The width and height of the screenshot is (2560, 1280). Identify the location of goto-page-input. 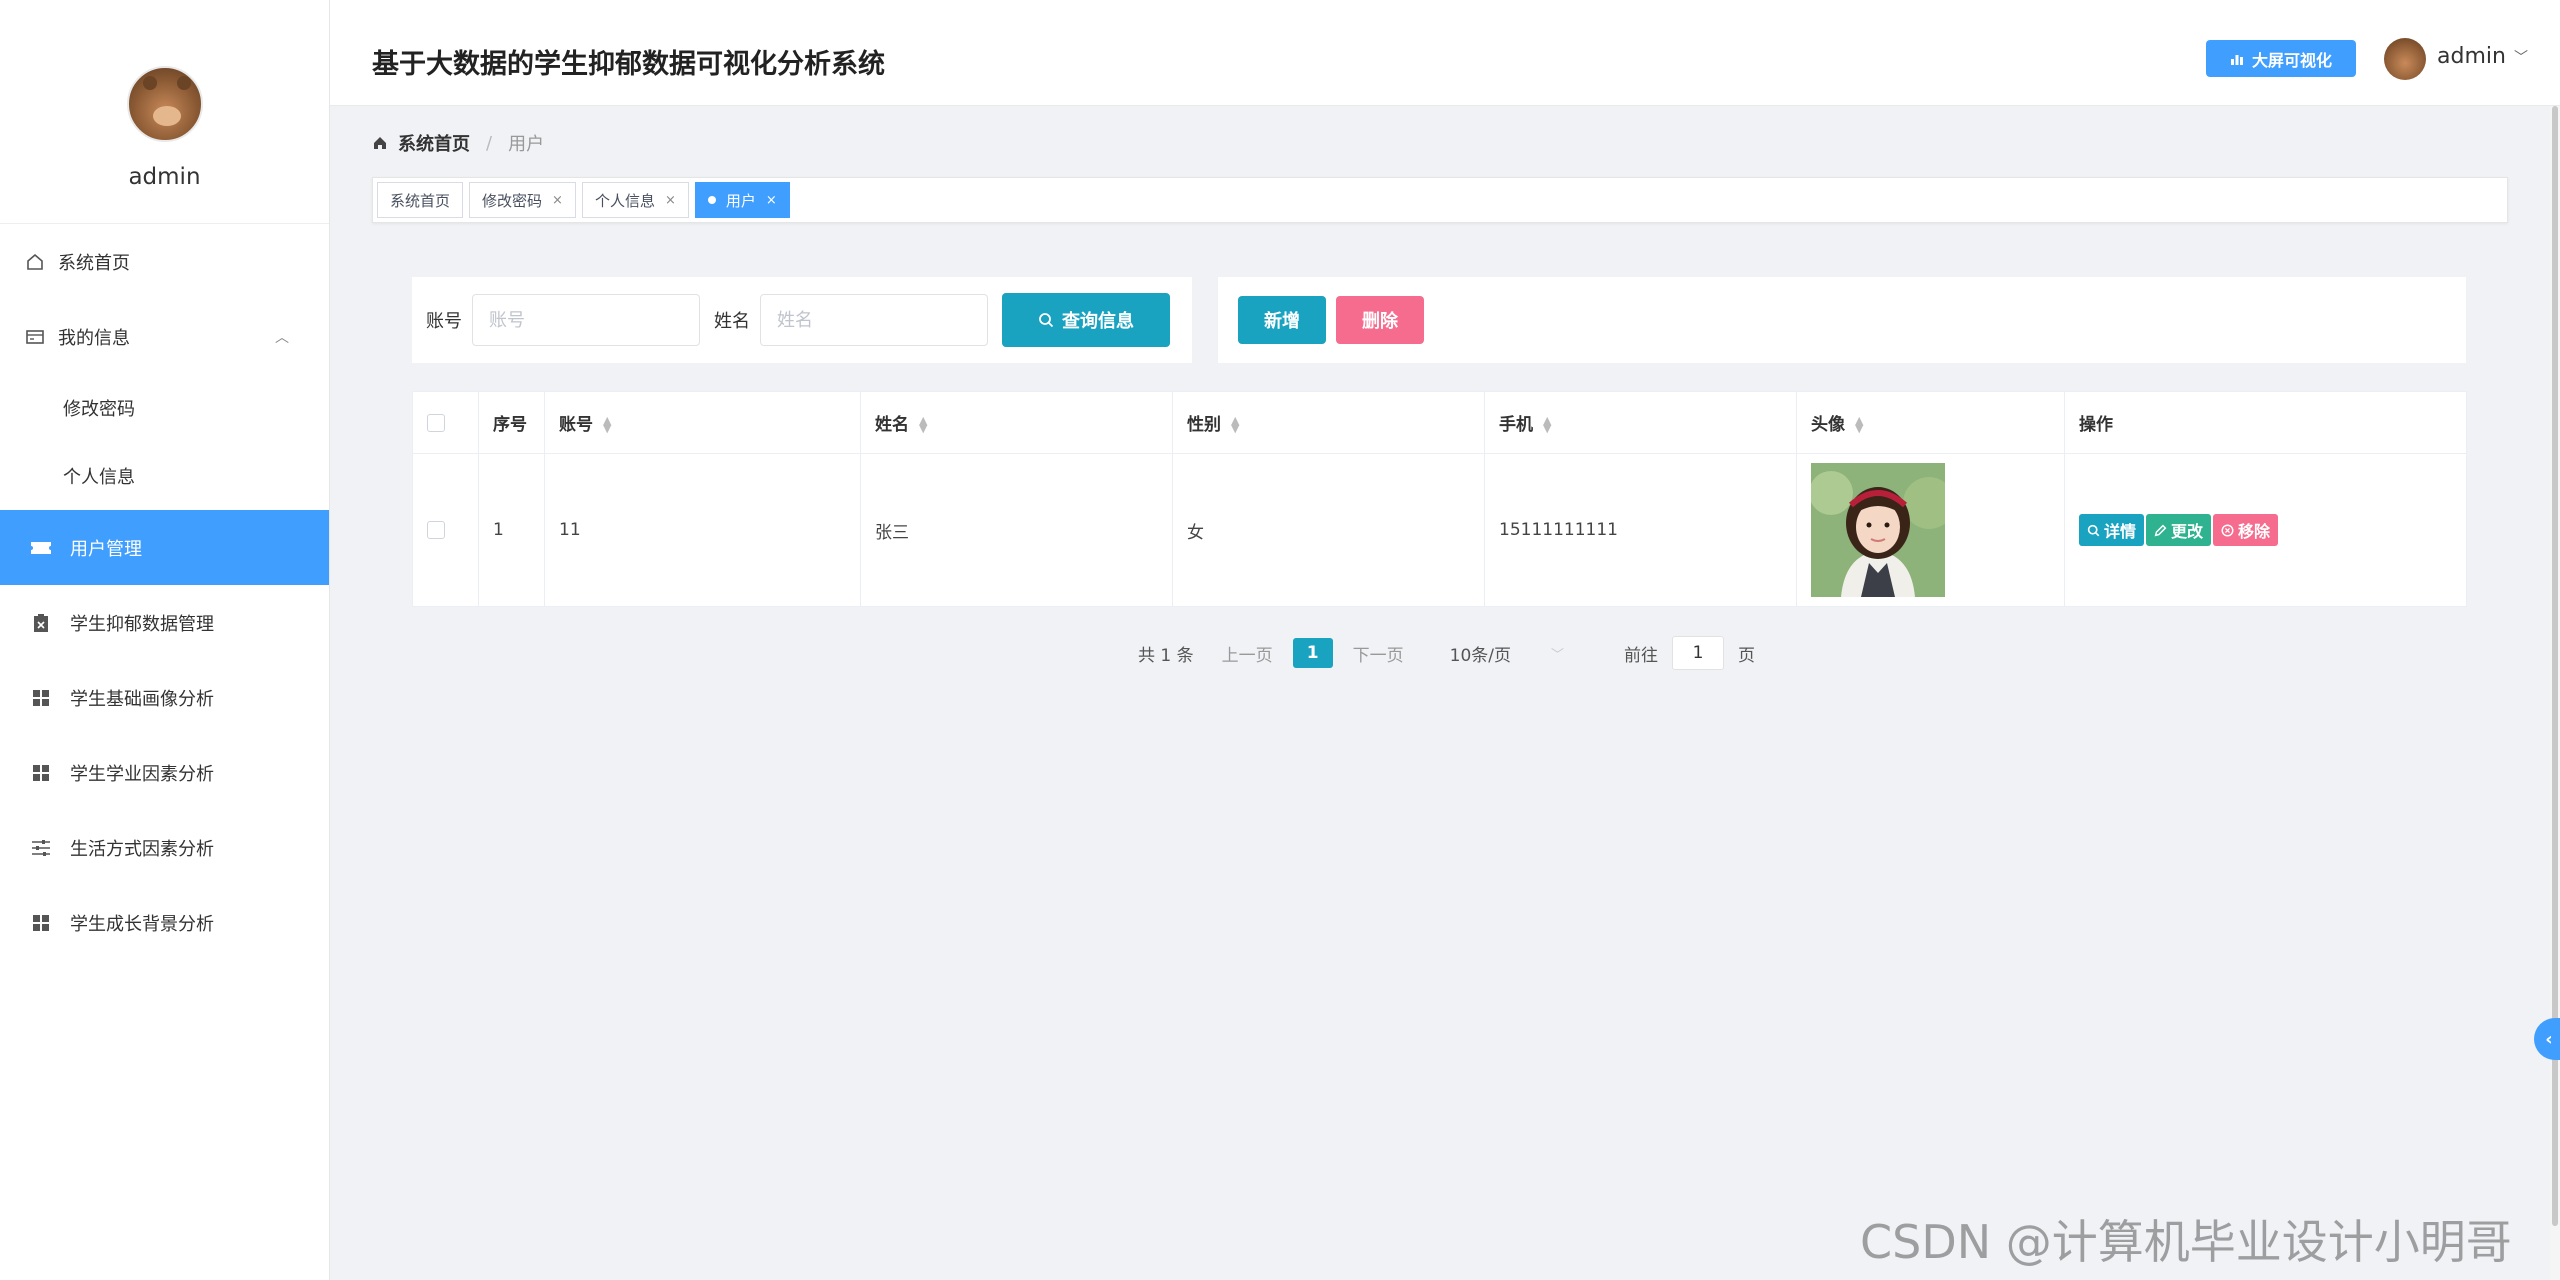
(1698, 653).